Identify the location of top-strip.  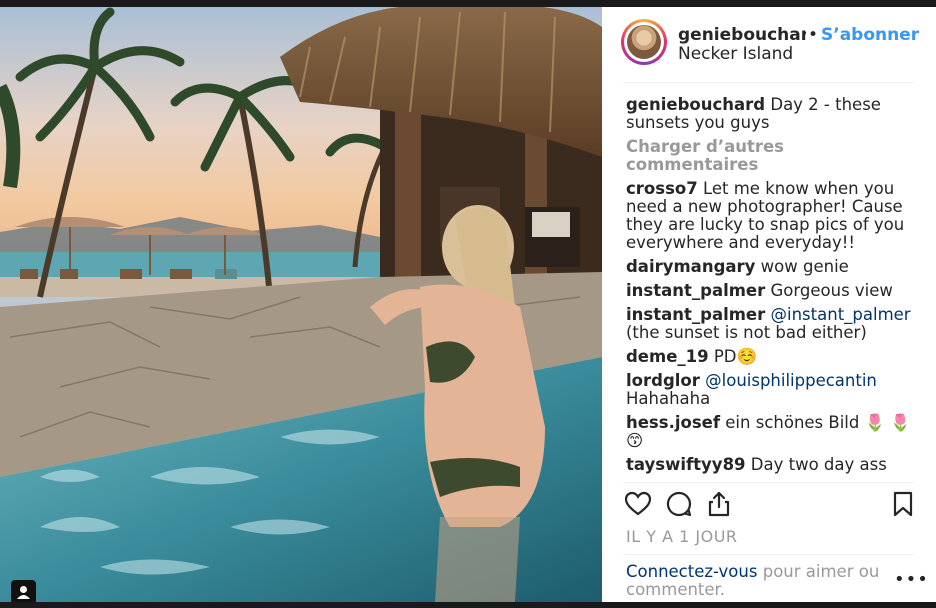
(468, 3).